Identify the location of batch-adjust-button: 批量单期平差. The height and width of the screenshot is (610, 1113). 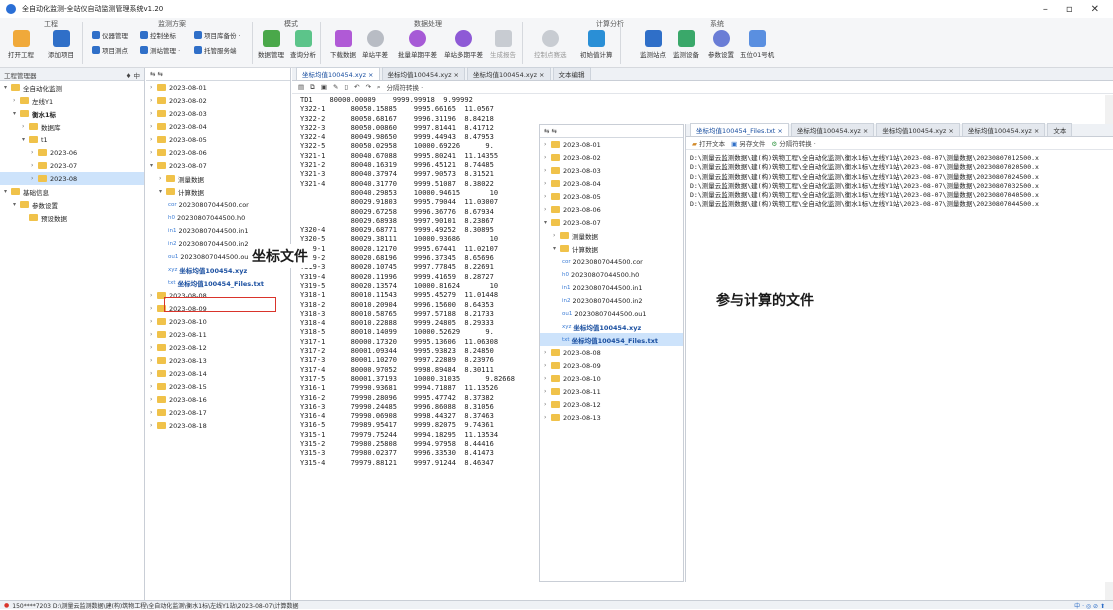
(417, 44).